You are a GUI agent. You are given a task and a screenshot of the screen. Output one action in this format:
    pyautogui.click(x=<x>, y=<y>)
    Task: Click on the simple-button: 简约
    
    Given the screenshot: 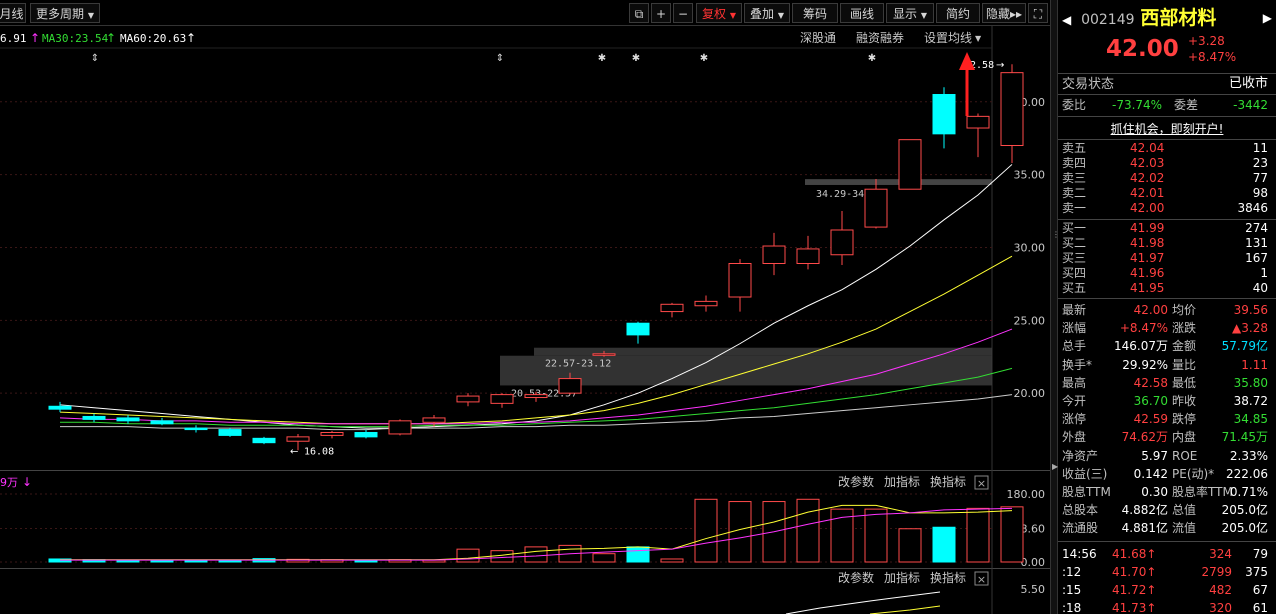 What is the action you would take?
    pyautogui.click(x=958, y=13)
    